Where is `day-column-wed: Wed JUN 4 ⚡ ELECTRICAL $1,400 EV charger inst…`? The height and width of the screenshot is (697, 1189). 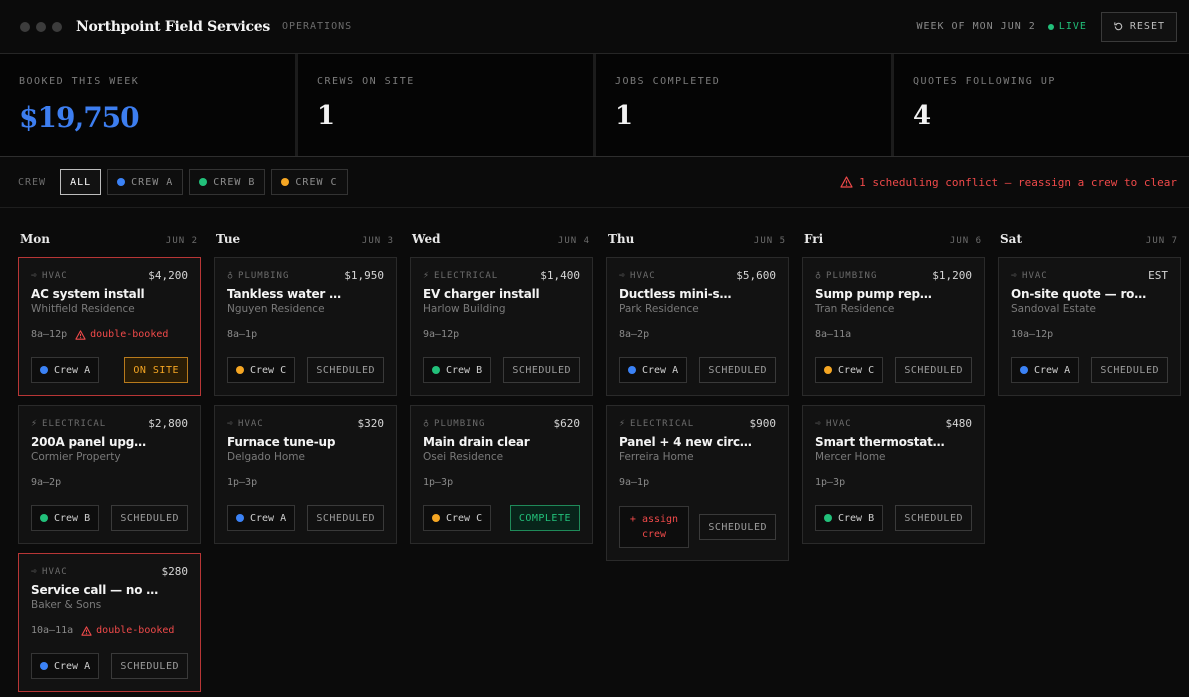 day-column-wed: Wed JUN 4 ⚡ ELECTRICAL $1,400 EV charger inst… is located at coordinates (501, 462).